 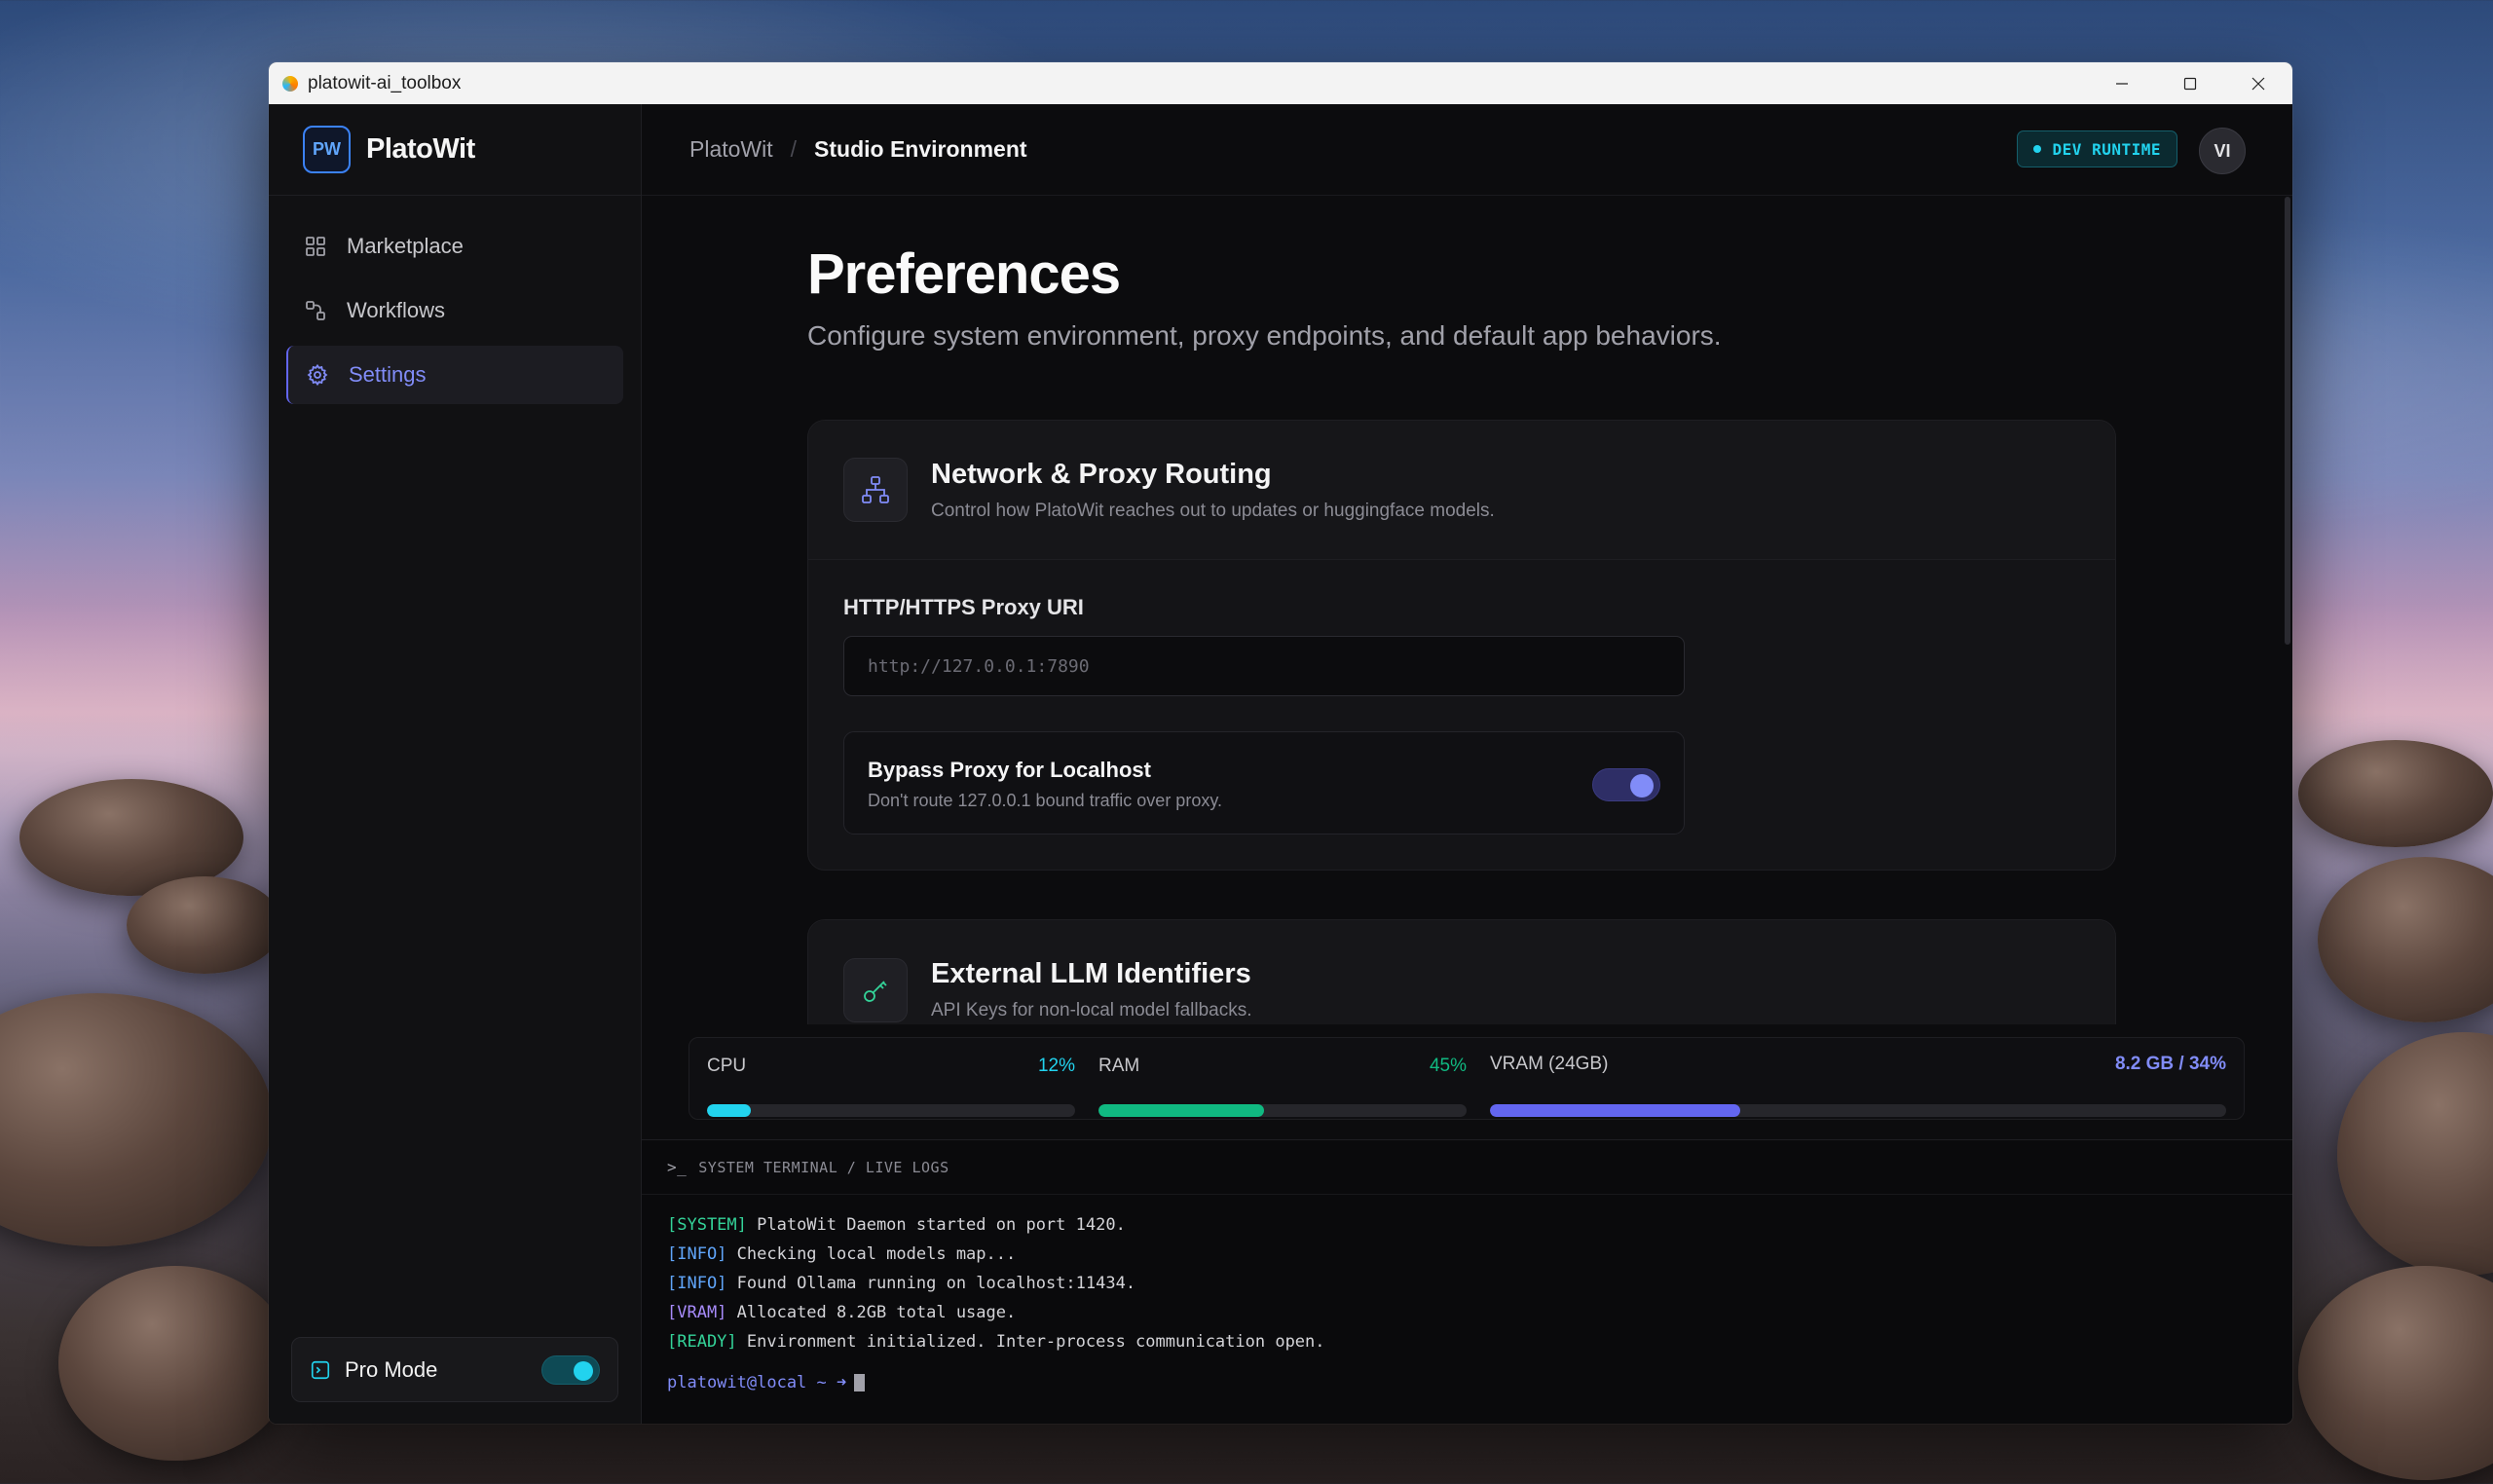 What do you see at coordinates (455, 310) in the screenshot?
I see `sidebar-item-workflows: Workflows` at bounding box center [455, 310].